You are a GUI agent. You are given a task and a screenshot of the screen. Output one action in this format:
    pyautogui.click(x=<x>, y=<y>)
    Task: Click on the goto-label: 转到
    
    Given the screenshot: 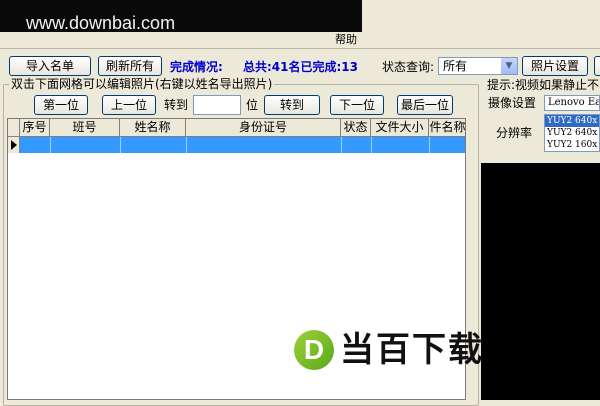 What is the action you would take?
    pyautogui.click(x=176, y=105)
    